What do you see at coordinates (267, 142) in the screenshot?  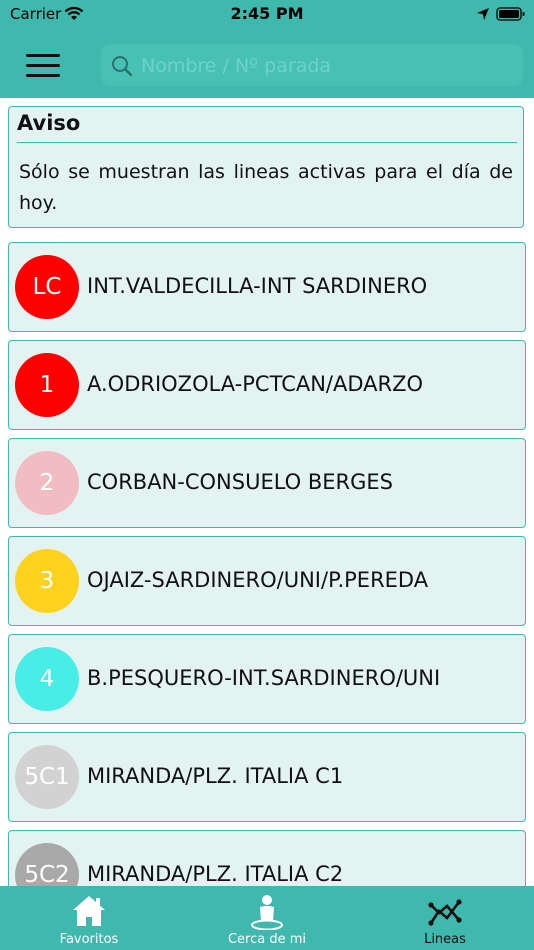 I see `notice-divider` at bounding box center [267, 142].